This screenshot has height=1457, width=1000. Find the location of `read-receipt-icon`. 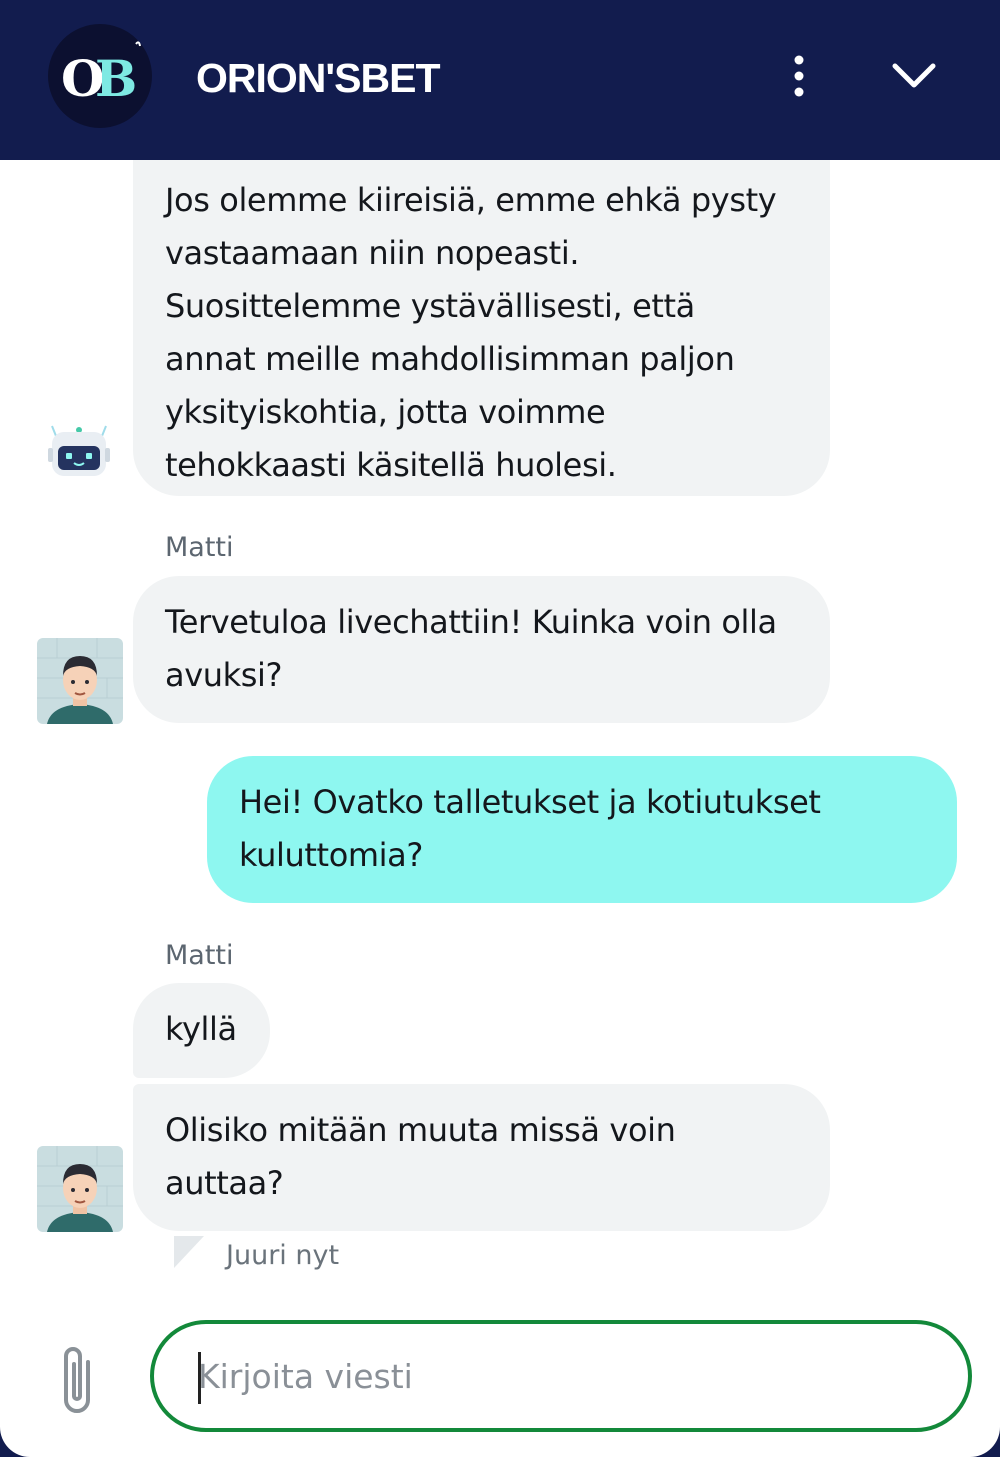

read-receipt-icon is located at coordinates (189, 1252).